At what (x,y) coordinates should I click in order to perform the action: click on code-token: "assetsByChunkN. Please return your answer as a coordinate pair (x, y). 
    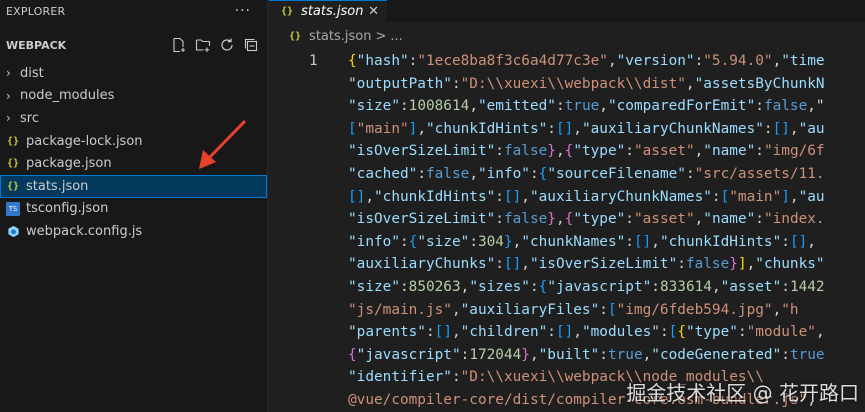
    Looking at the image, I should click on (759, 83).